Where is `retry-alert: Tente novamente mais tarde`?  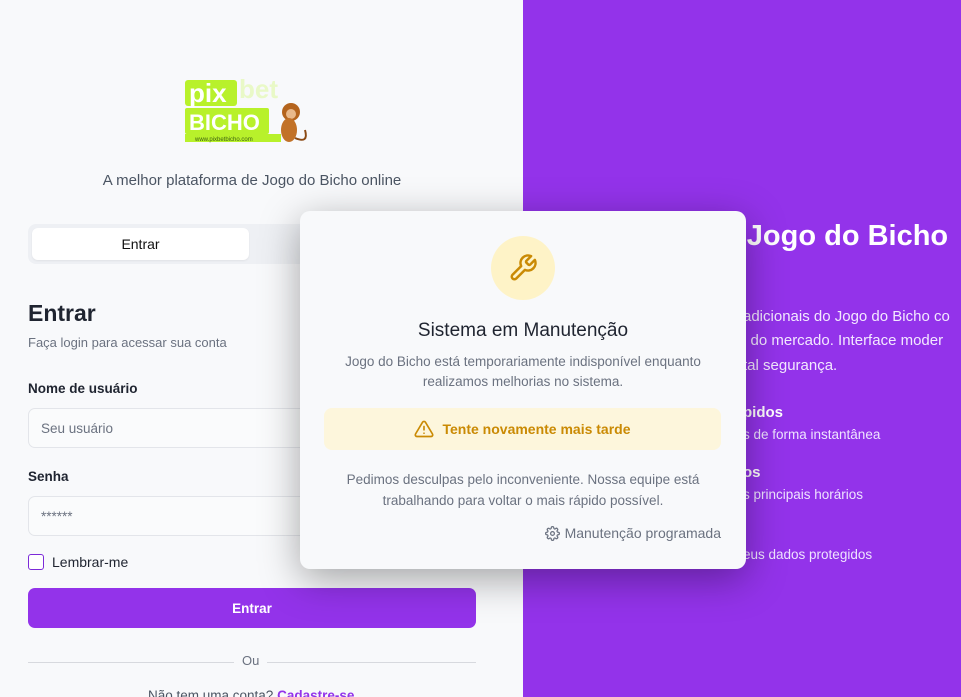 retry-alert: Tente novamente mais tarde is located at coordinates (522, 429).